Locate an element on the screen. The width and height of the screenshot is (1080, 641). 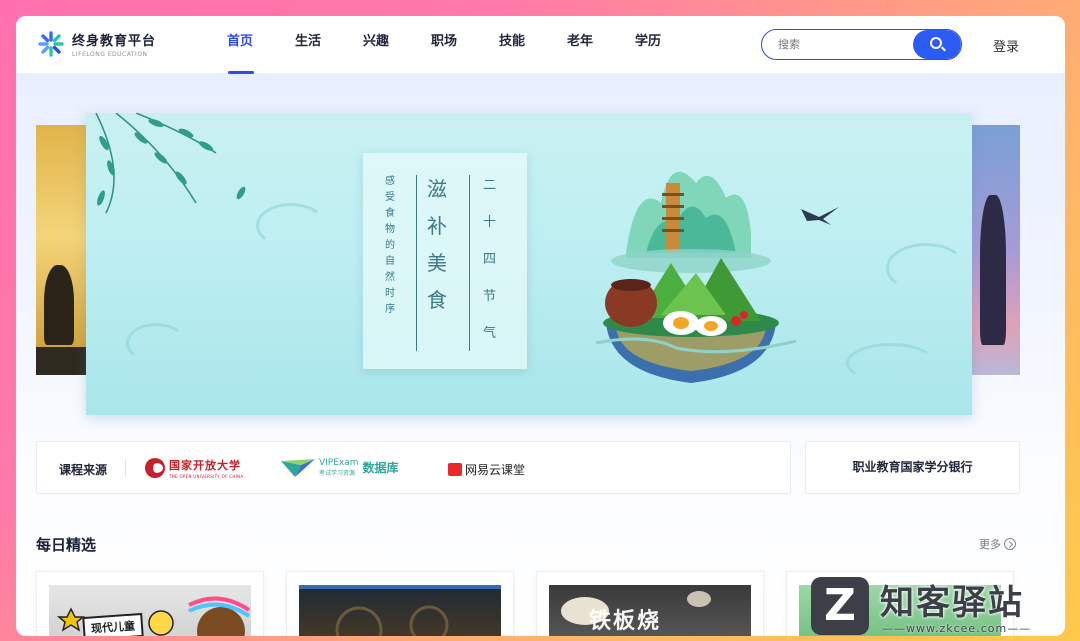
more-link: 更多 is located at coordinates (997, 544).